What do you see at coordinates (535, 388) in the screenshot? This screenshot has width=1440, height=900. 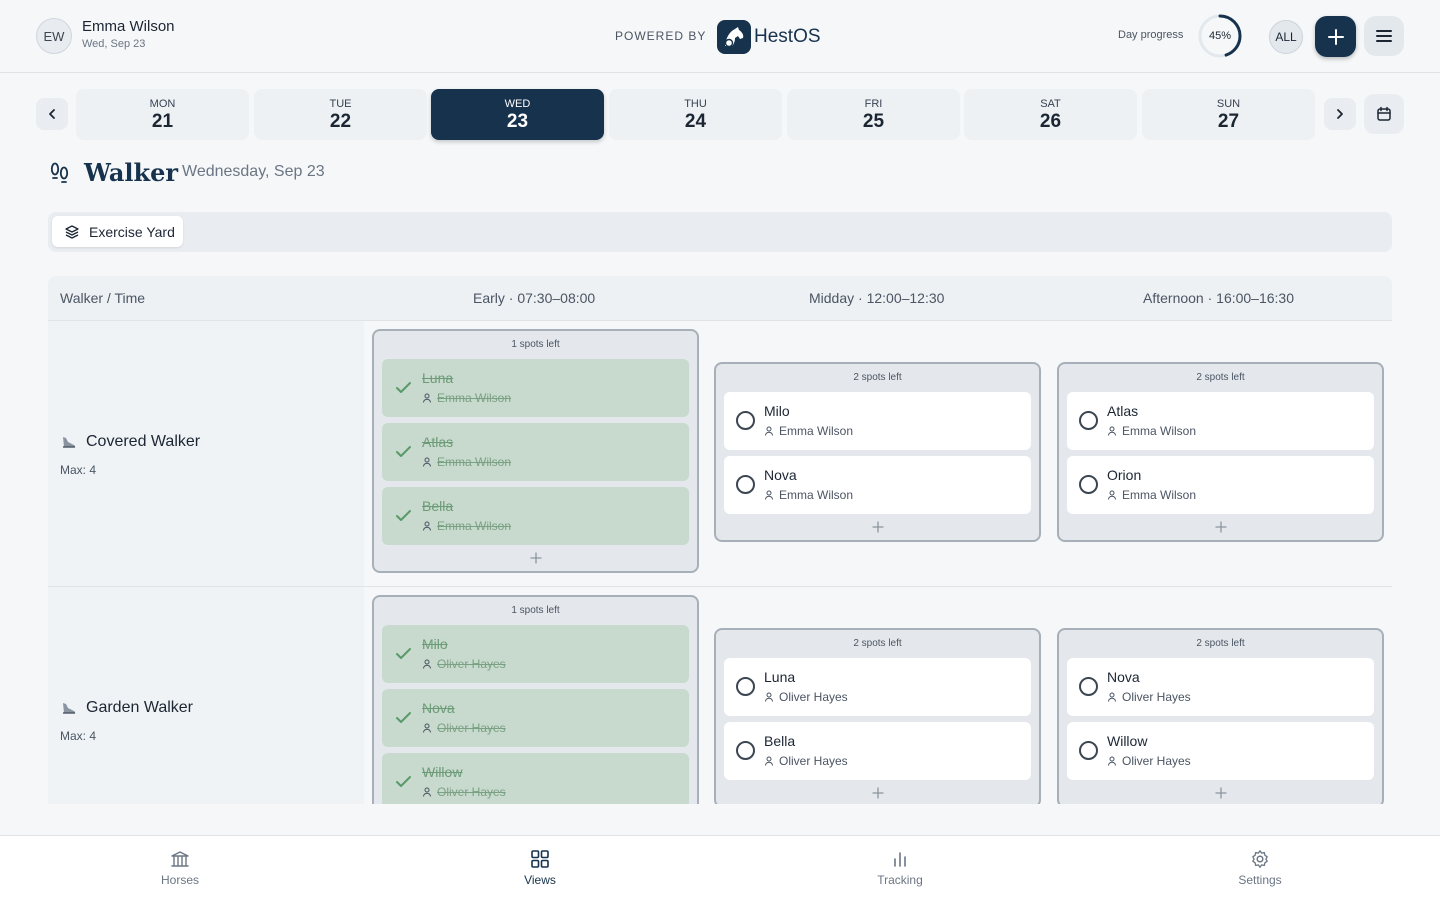 I see `assignment-card: Luna Emma Wilson` at bounding box center [535, 388].